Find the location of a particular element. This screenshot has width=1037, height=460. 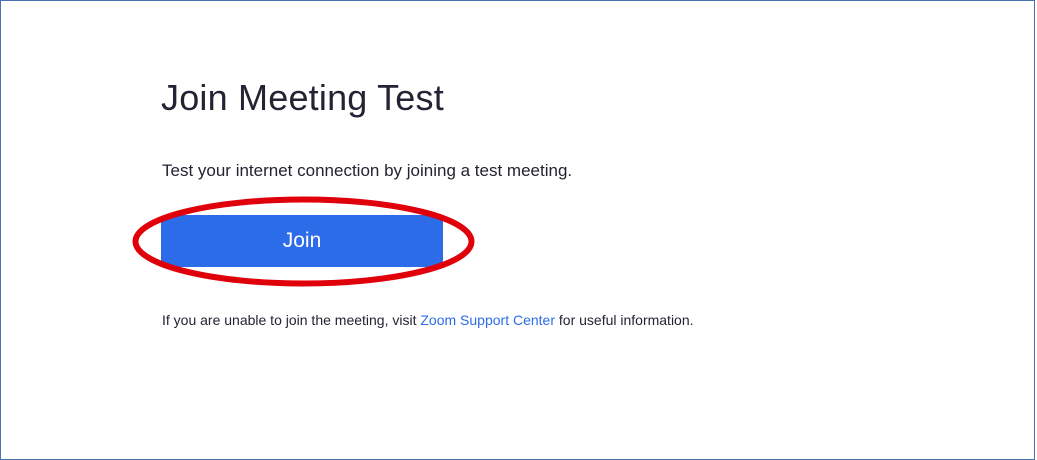

zoom-support-center-link: Zoom Support Center is located at coordinates (487, 320).